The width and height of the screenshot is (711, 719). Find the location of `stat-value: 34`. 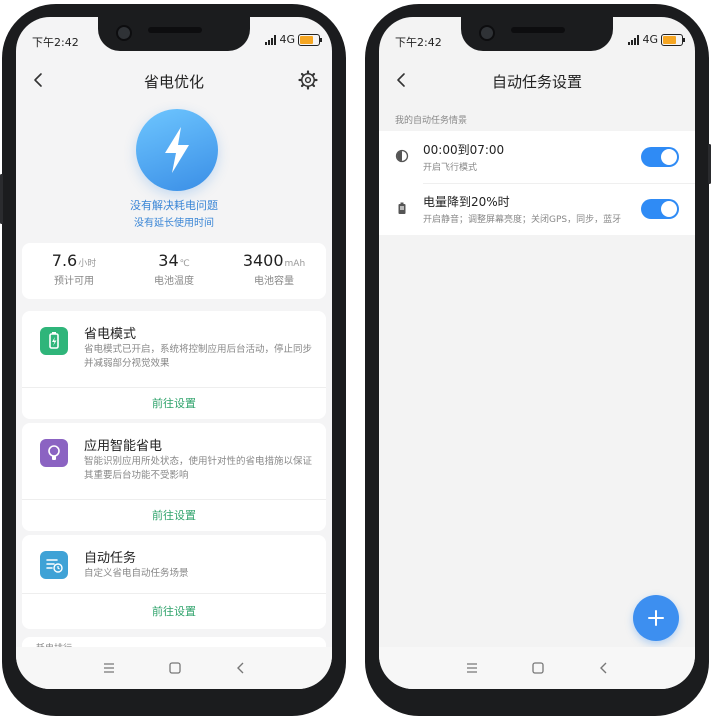

stat-value: 34 is located at coordinates (168, 260).